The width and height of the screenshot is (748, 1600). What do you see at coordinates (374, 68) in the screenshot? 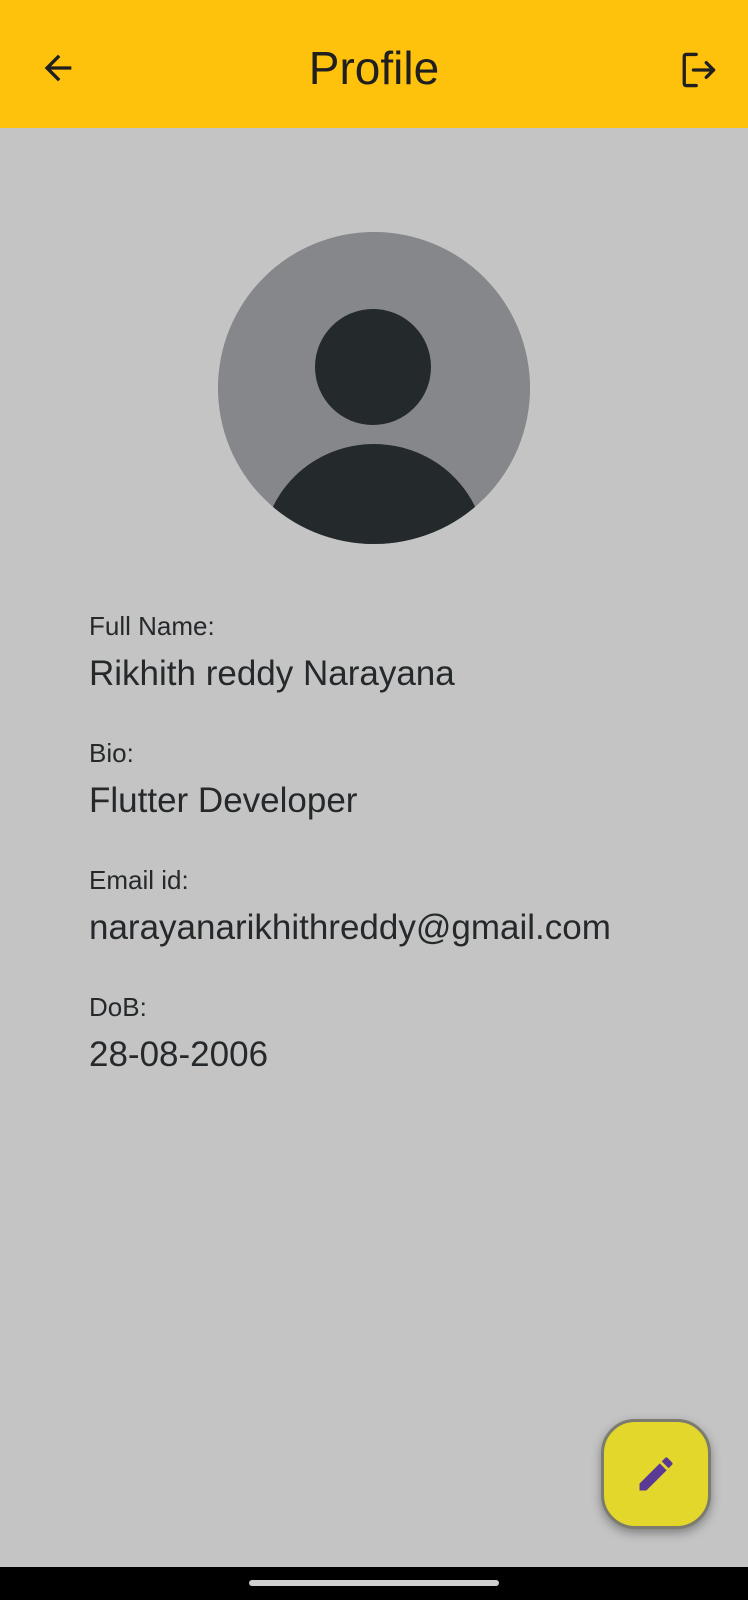
I see `page-title: Profile` at bounding box center [374, 68].